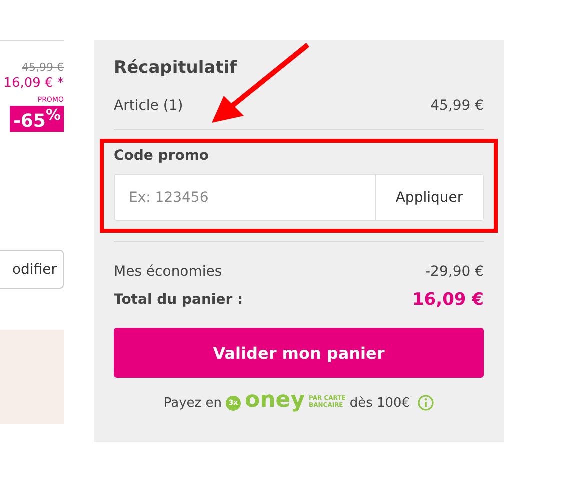 The image size is (563, 483). Describe the element at coordinates (299, 353) in the screenshot. I see `checkout-button: Valider mon panier` at that location.